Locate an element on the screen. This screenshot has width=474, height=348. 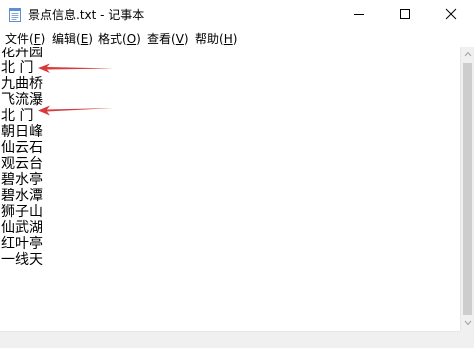
close-button is located at coordinates (451, 14).